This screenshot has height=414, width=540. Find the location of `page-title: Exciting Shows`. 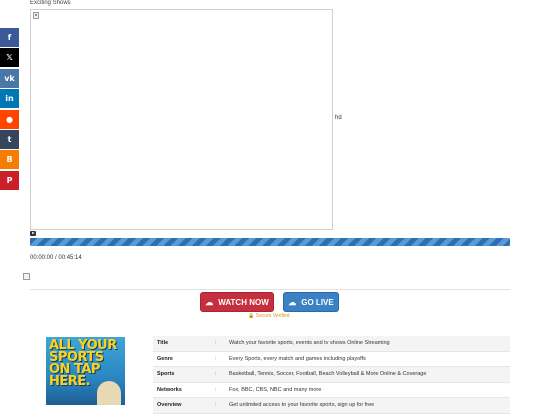

page-title: Exciting Shows is located at coordinates (50, 3).